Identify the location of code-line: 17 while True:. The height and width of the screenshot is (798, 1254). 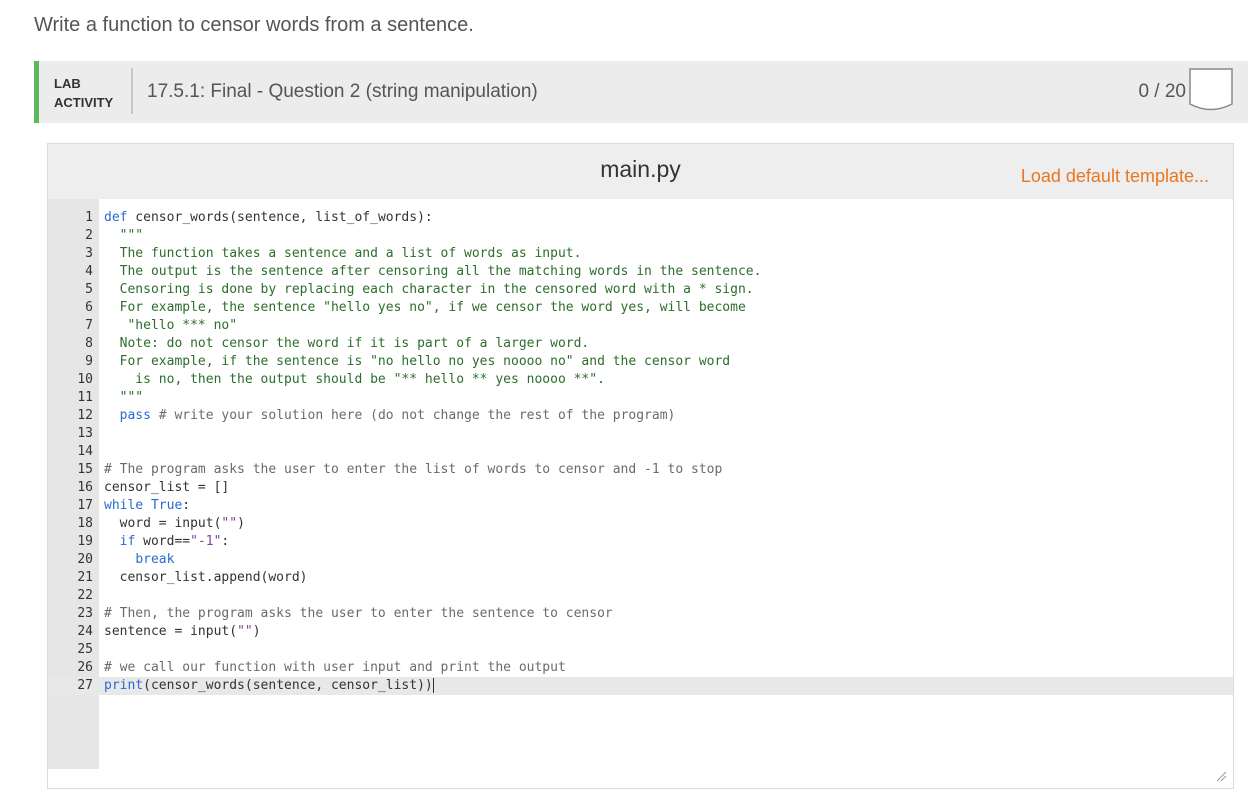
(640, 506).